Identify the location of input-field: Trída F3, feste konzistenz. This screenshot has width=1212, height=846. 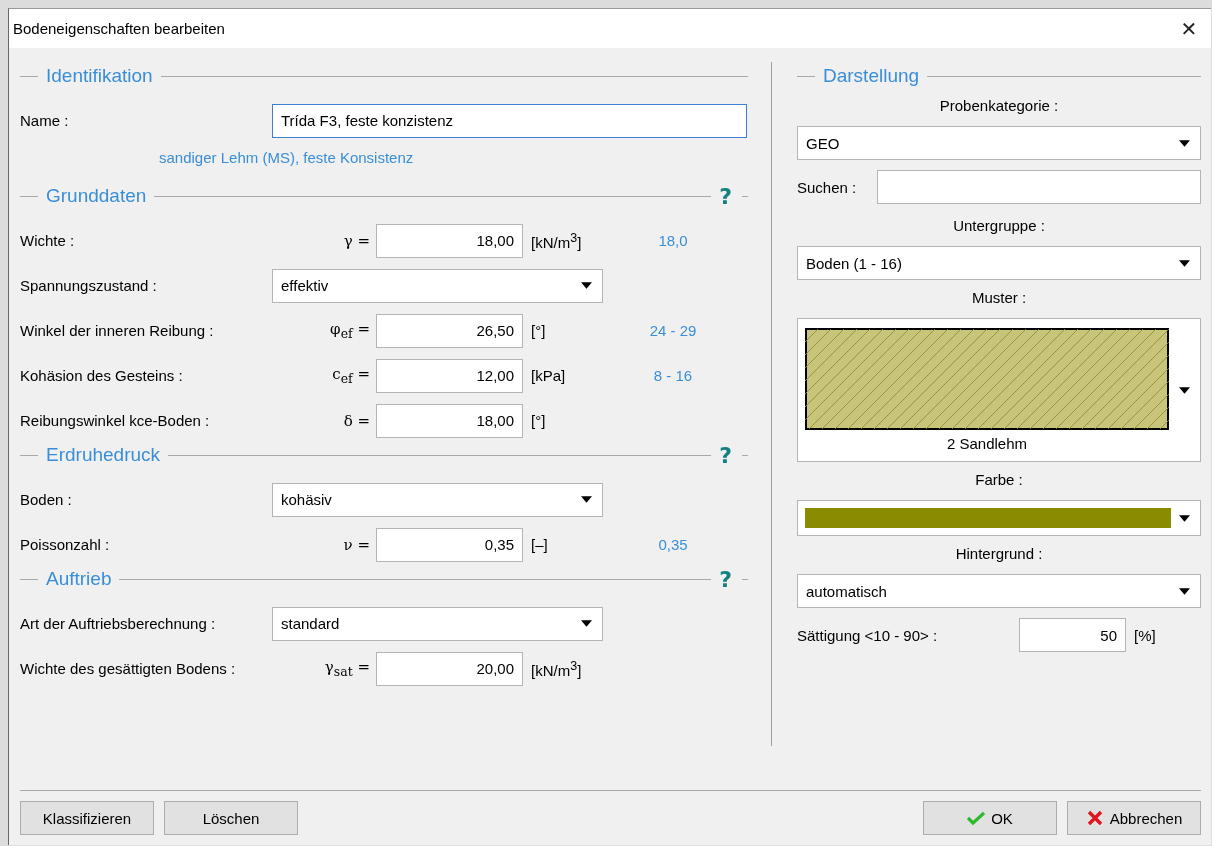
(509, 120).